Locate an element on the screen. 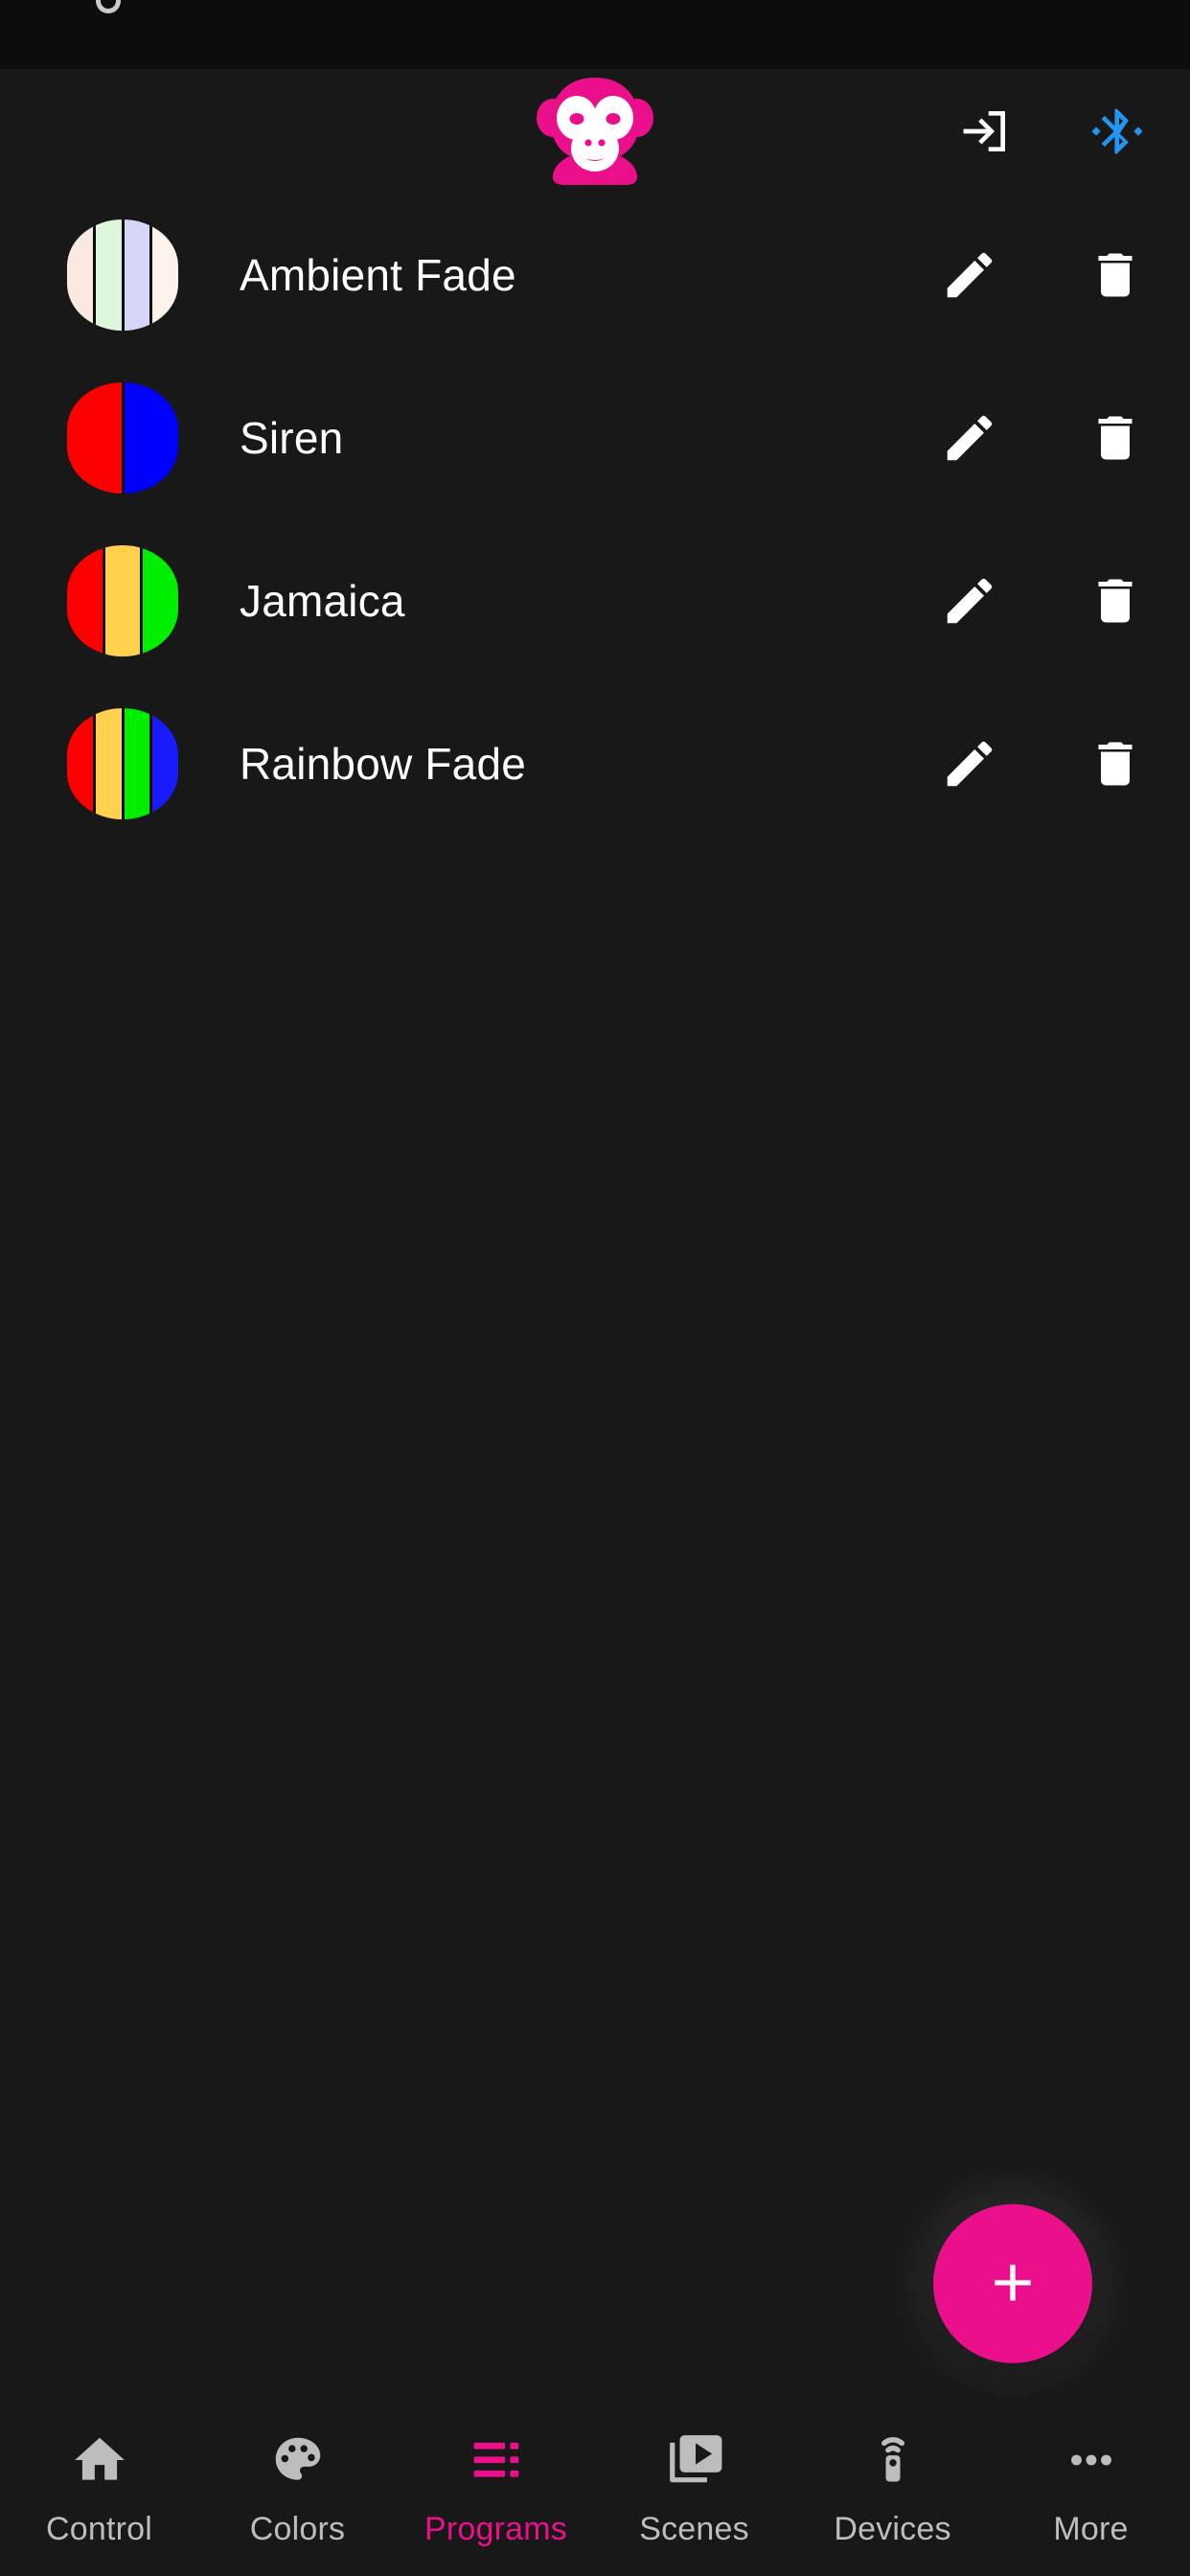 Image resolution: width=1190 pixels, height=2576 pixels. nav-item-programs: Programs is located at coordinates (496, 2486).